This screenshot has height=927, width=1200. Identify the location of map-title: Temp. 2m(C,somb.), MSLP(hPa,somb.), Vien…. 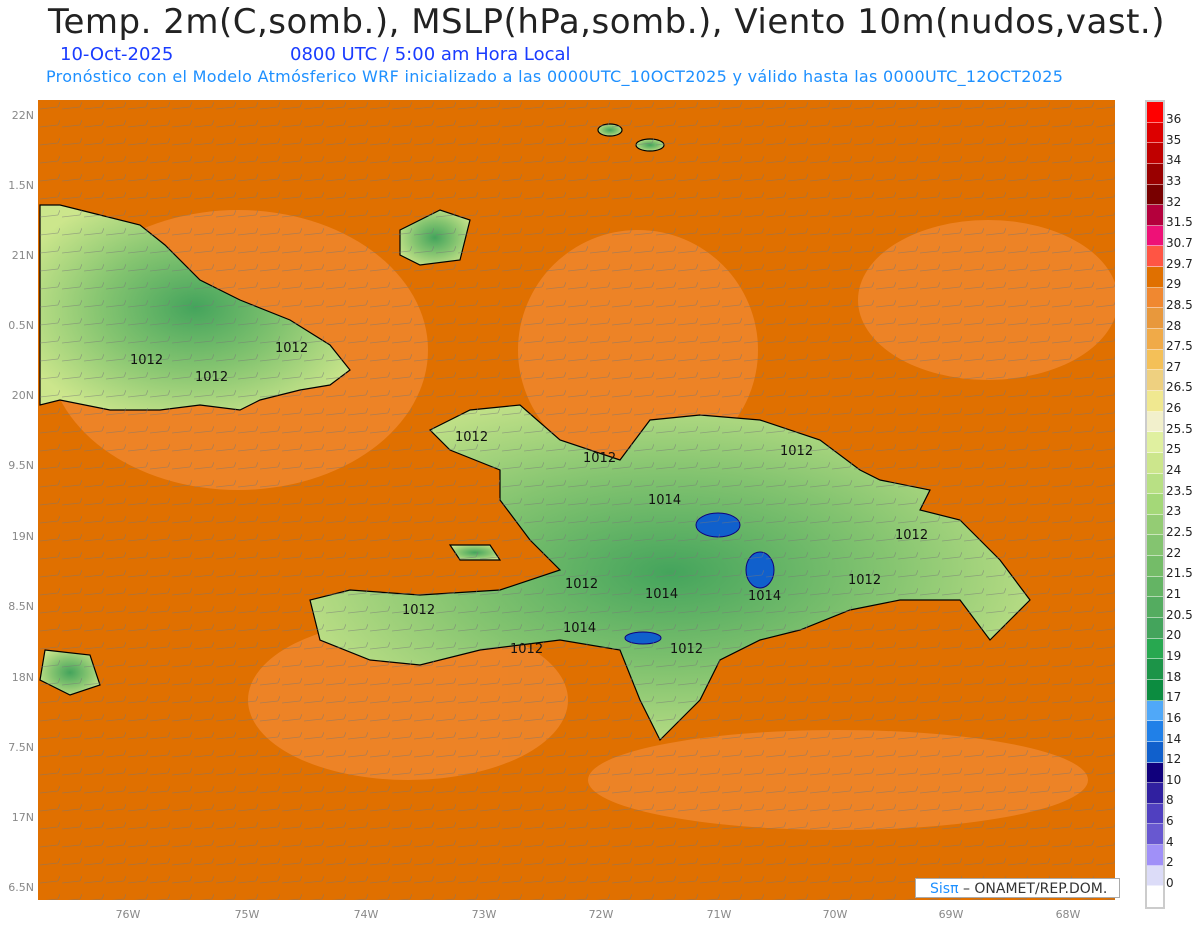
(606, 22).